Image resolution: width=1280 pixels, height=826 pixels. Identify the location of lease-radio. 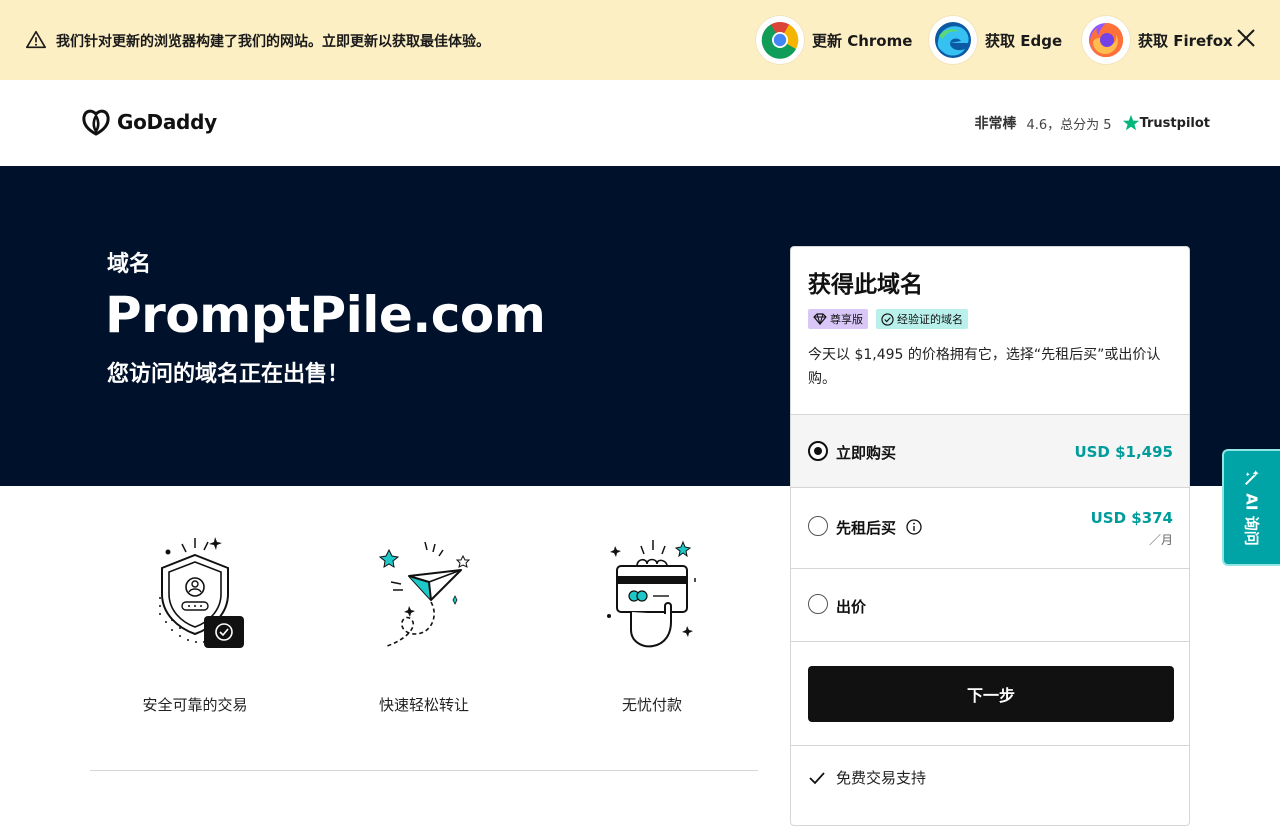
(818, 526).